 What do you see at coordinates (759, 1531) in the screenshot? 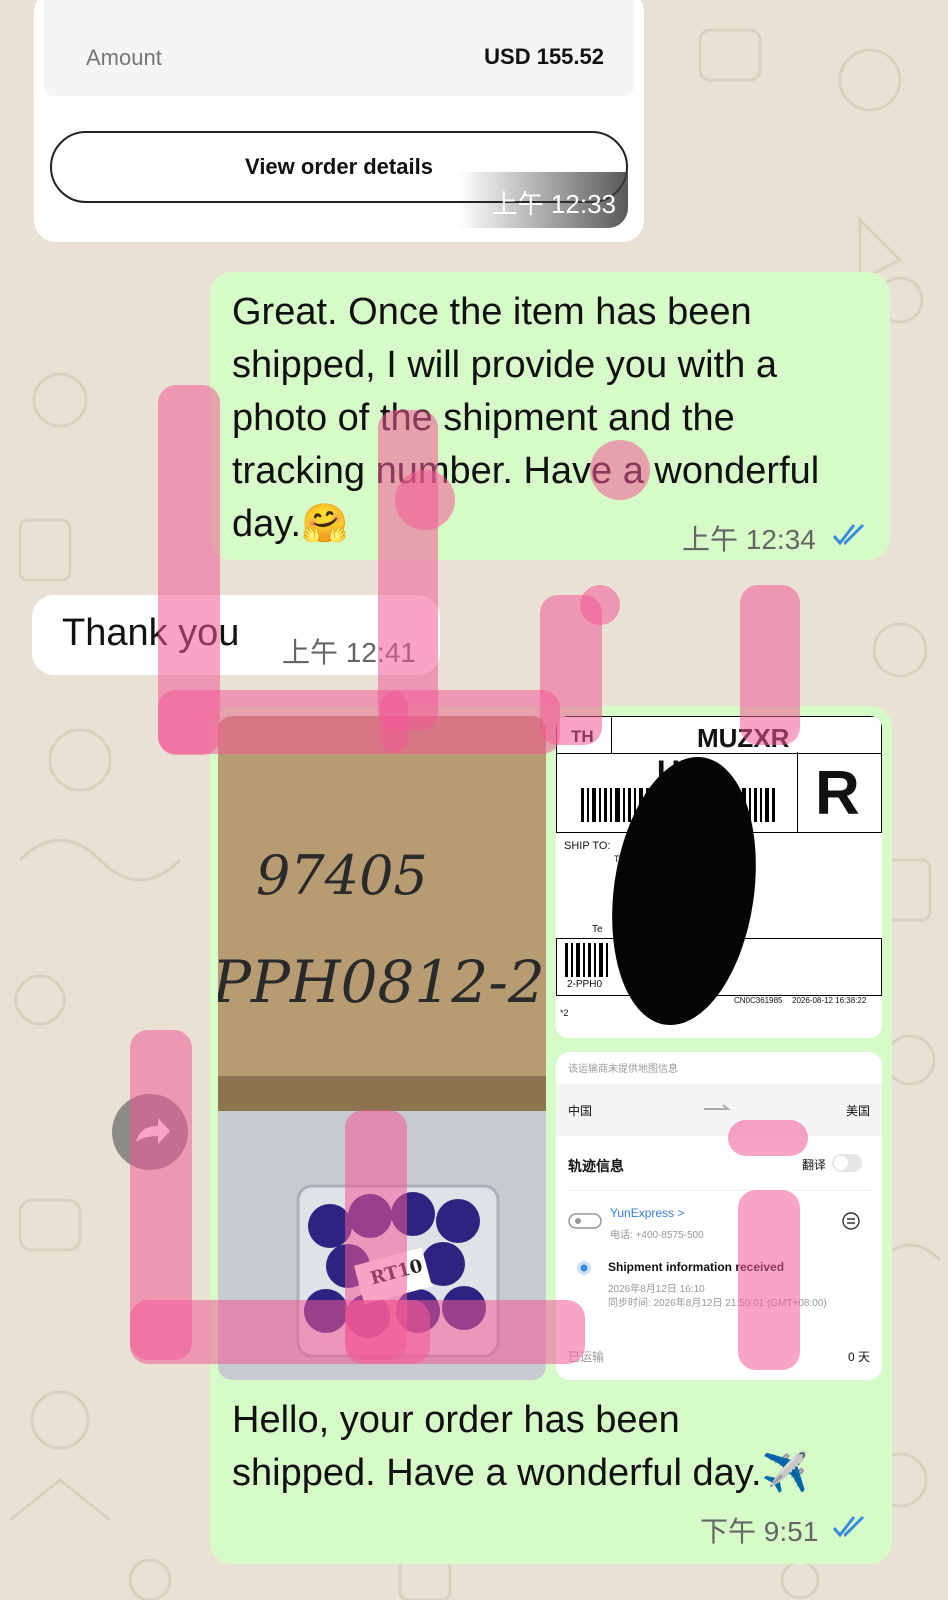
I see `message-3-time: 下午 9:51` at bounding box center [759, 1531].